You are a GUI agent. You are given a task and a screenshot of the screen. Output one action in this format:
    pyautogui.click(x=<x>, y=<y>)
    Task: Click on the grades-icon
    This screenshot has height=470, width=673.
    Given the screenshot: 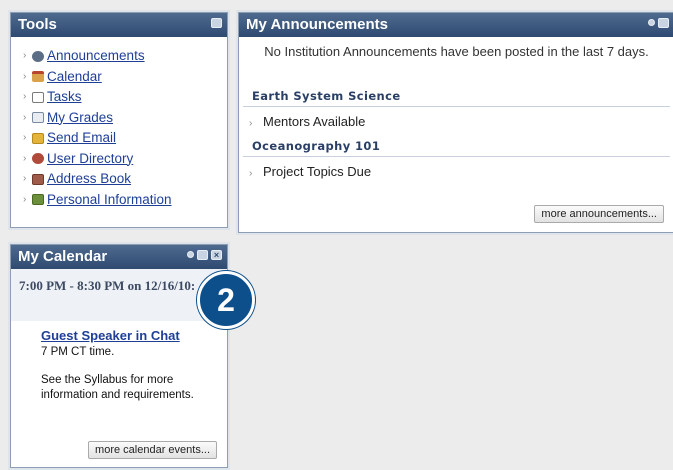 What is the action you would take?
    pyautogui.click(x=38, y=118)
    